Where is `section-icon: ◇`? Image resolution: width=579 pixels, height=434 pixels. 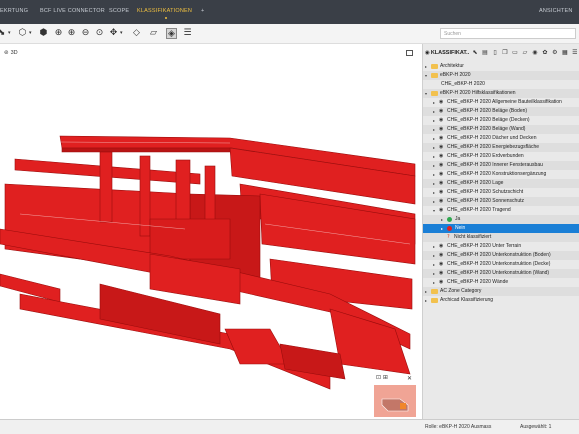 section-icon: ◇ is located at coordinates (136, 33).